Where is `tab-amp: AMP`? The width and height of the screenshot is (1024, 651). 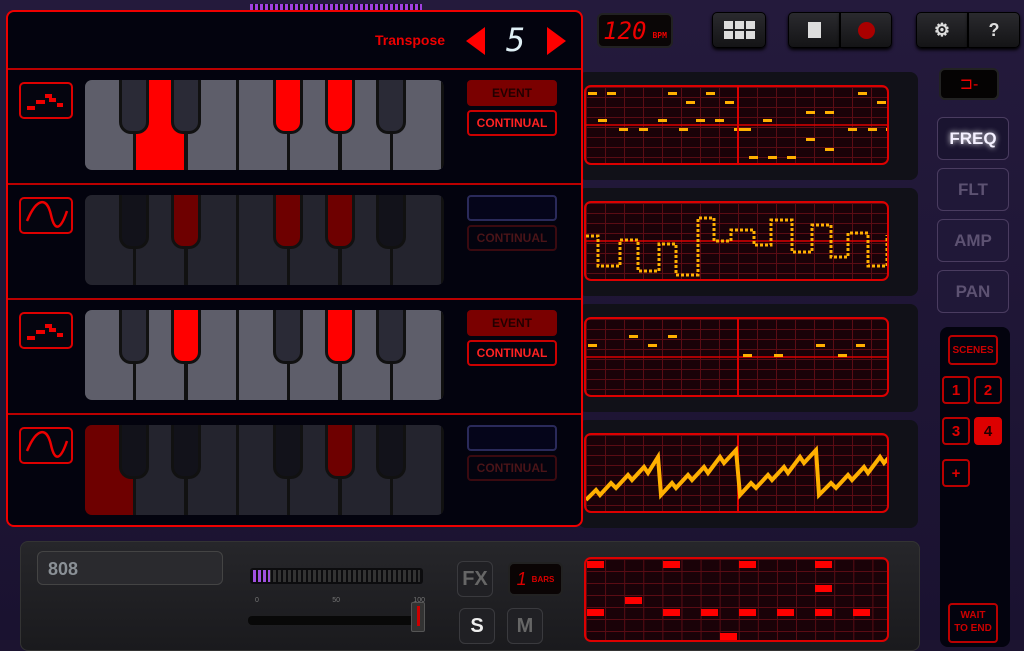
tab-amp: AMP is located at coordinates (973, 240).